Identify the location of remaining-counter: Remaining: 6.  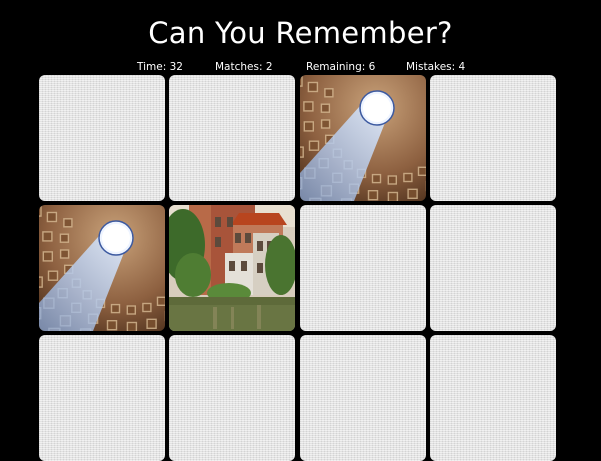
(341, 67).